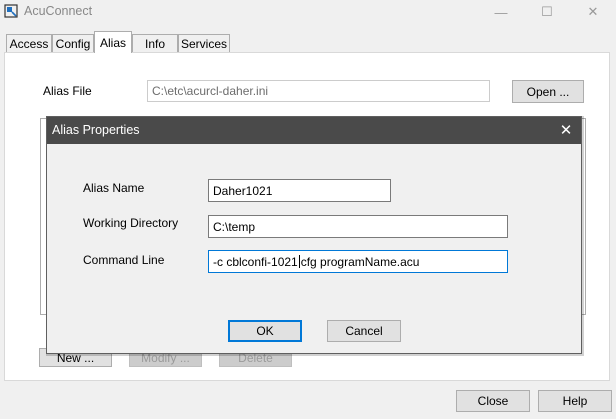  I want to click on window-title: AcuConnect, so click(58, 11).